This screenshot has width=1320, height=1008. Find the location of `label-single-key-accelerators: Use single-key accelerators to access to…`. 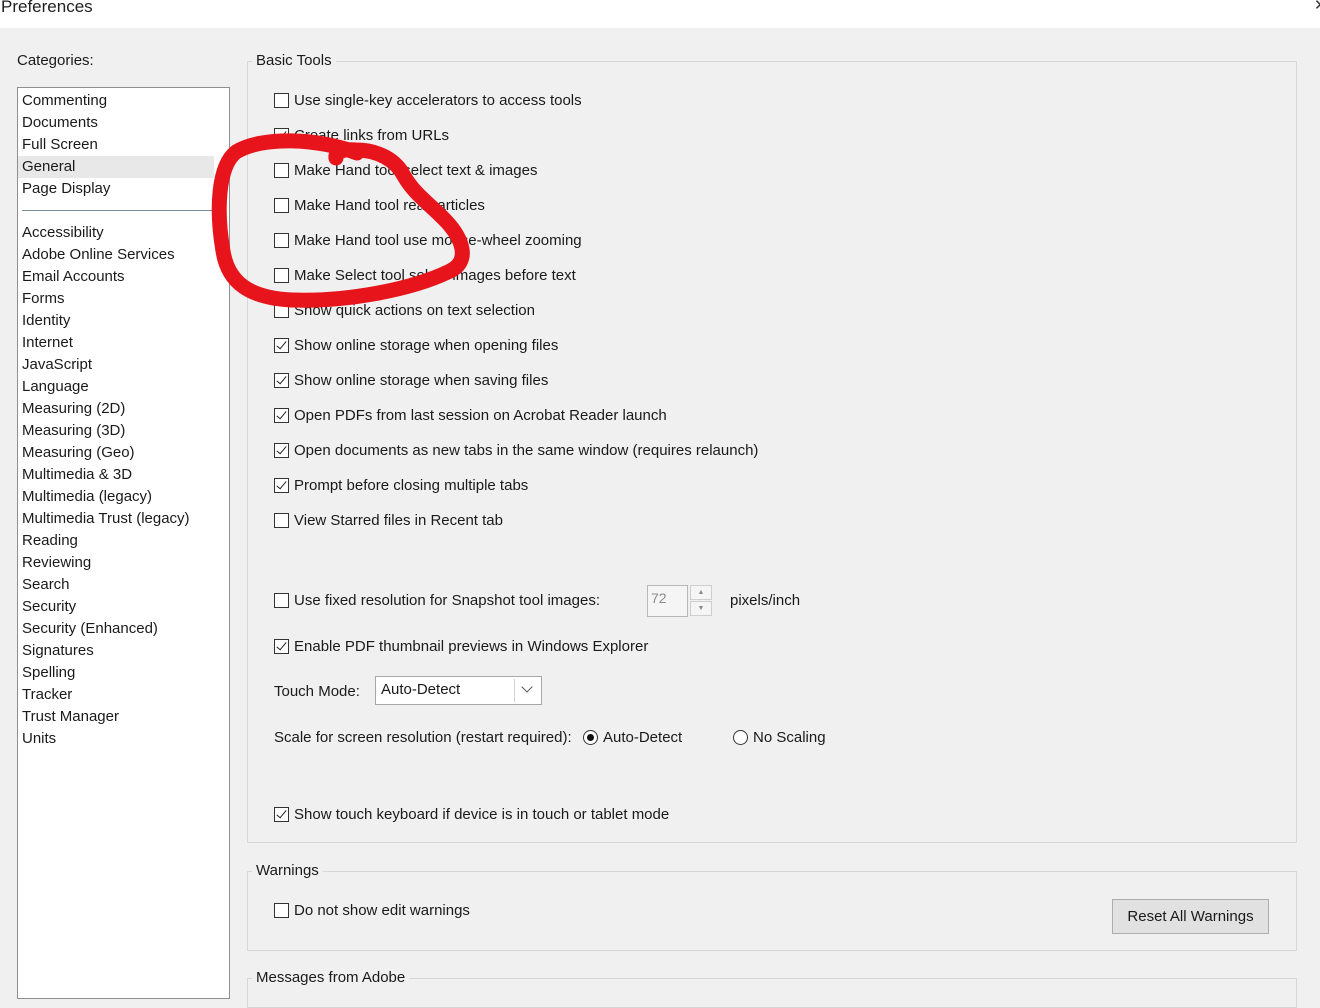

label-single-key-accelerators: Use single-key accelerators to access to… is located at coordinates (438, 101).